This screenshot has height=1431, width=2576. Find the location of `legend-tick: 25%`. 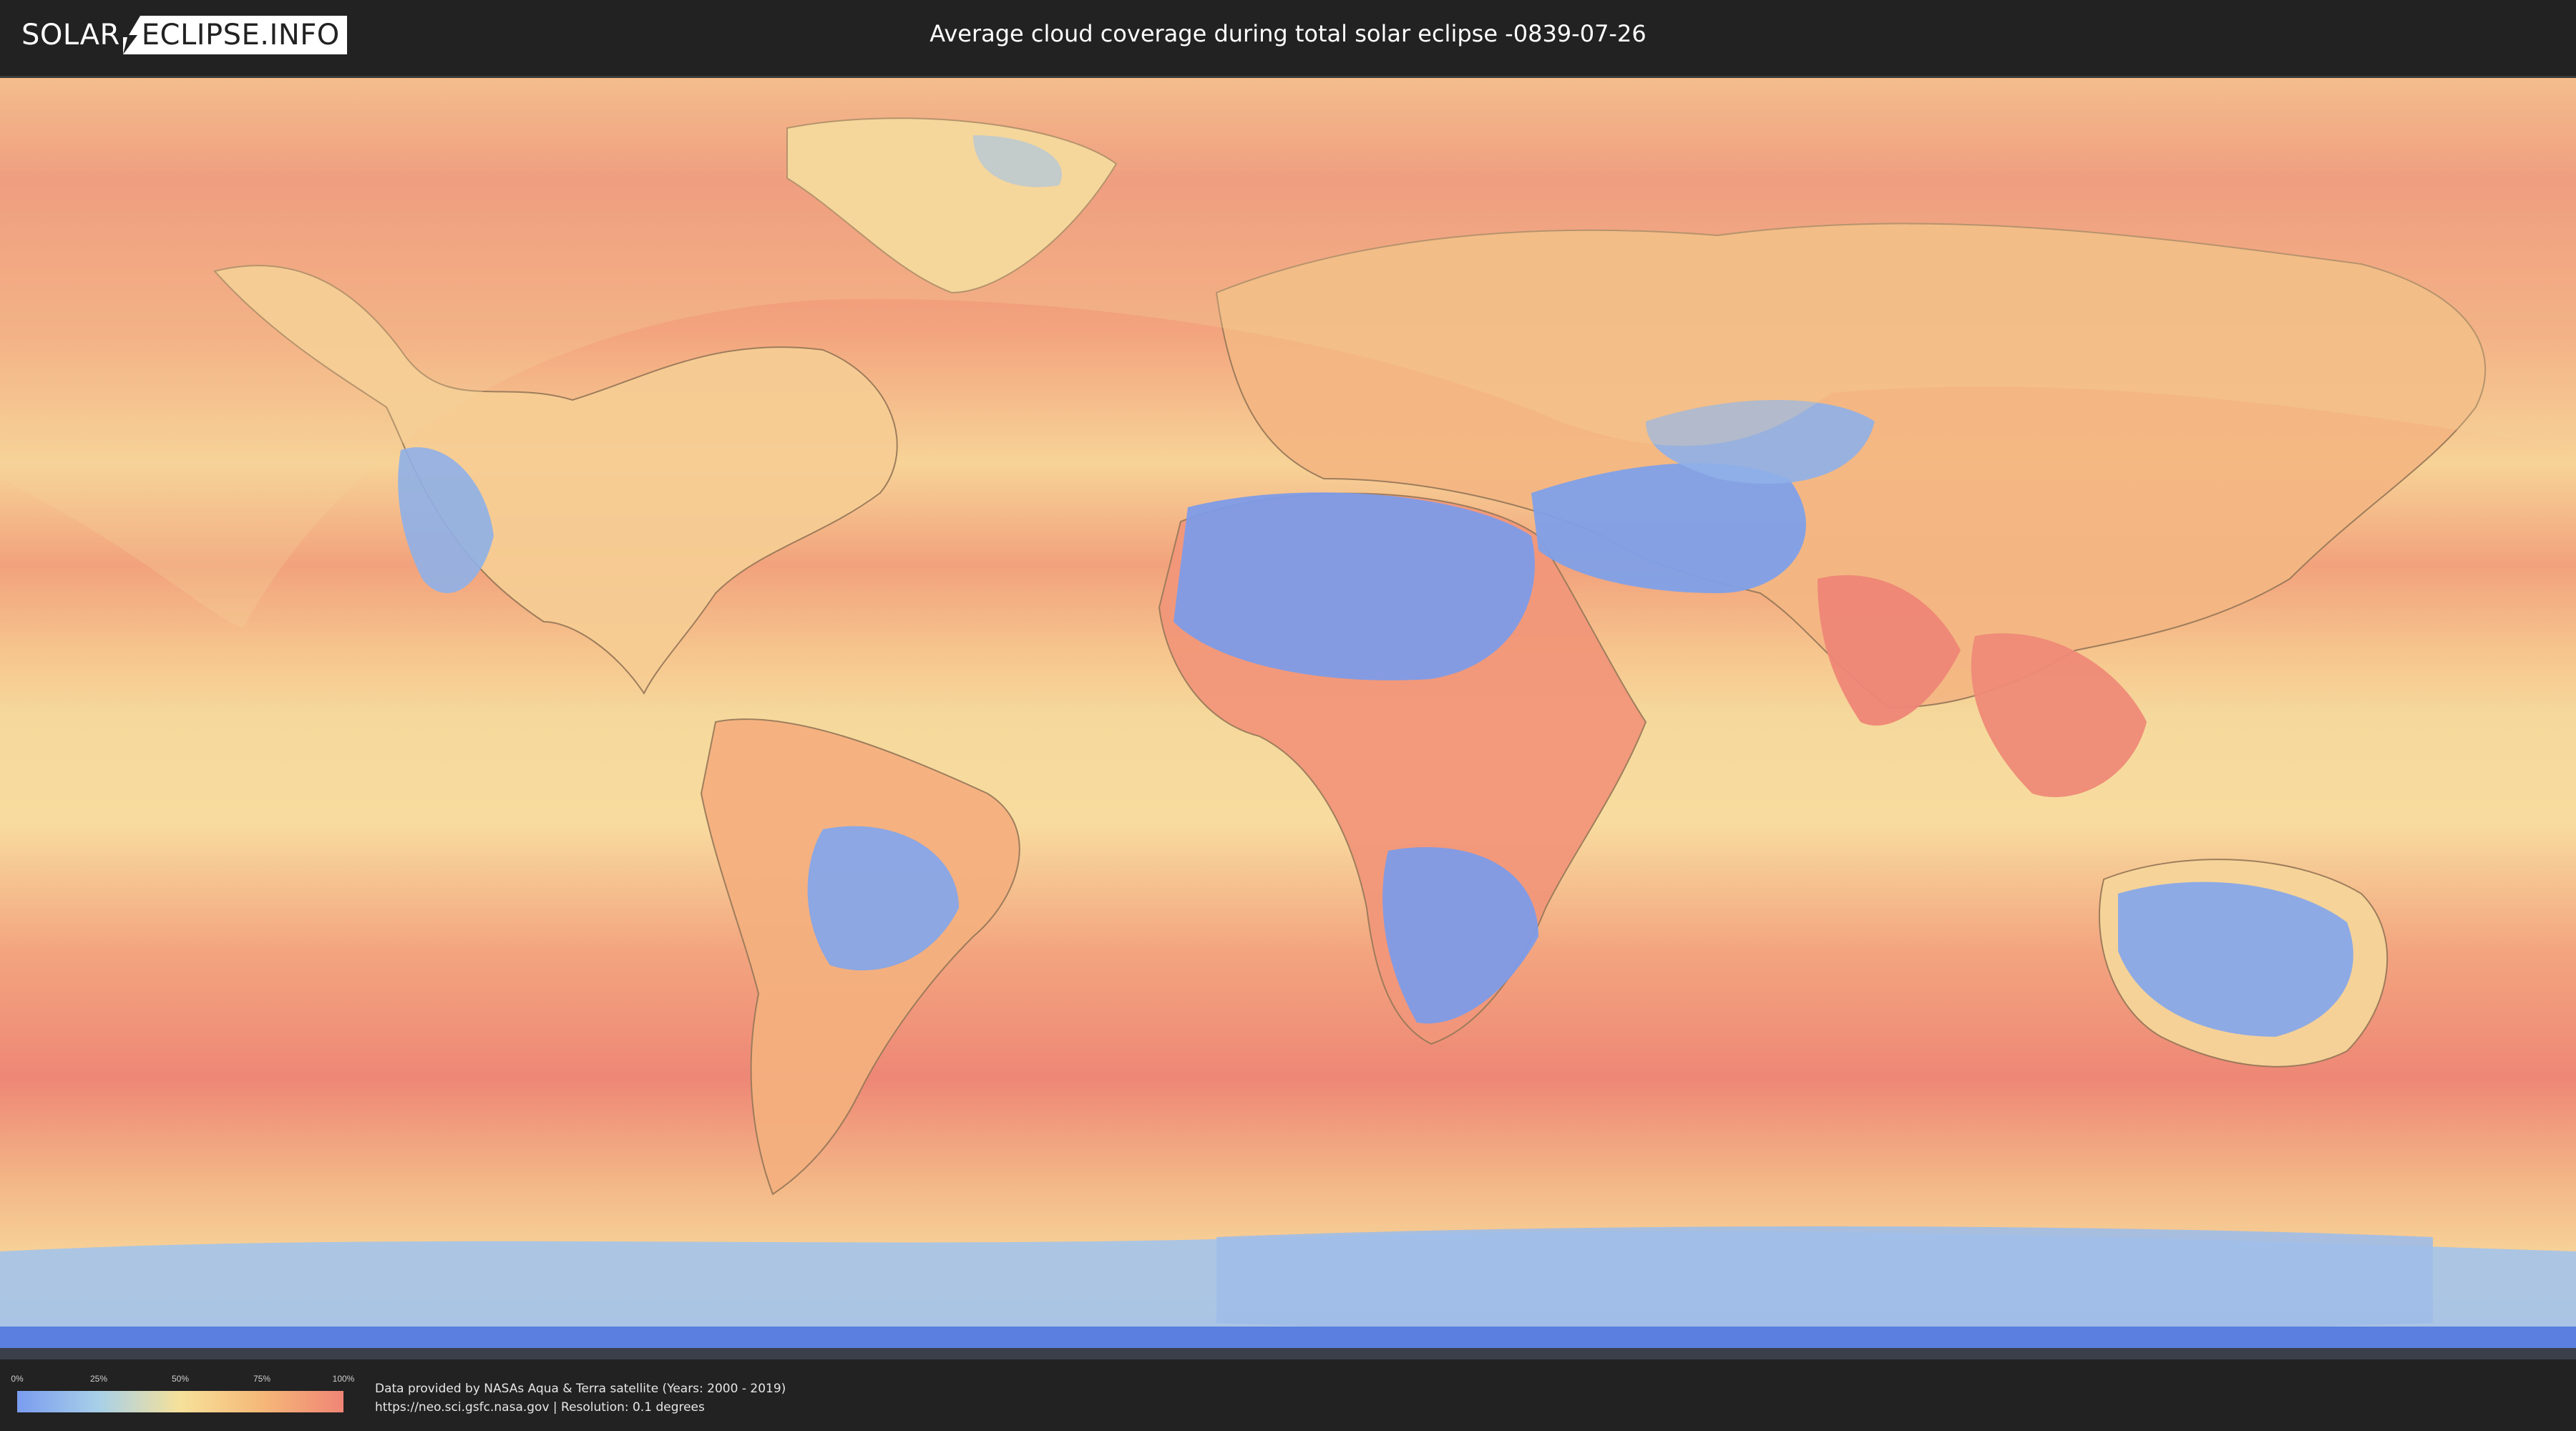

legend-tick: 25% is located at coordinates (98, 1379).